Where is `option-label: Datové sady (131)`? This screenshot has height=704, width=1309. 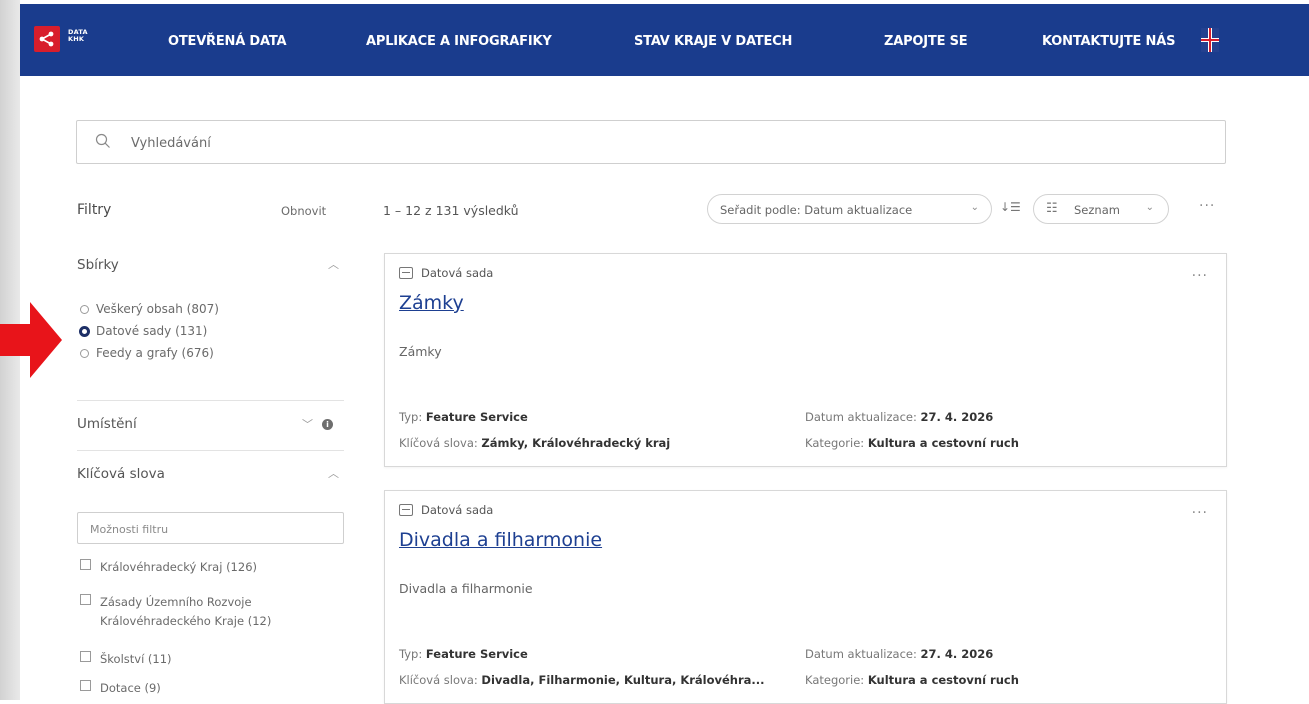 option-label: Datové sady (131) is located at coordinates (152, 331).